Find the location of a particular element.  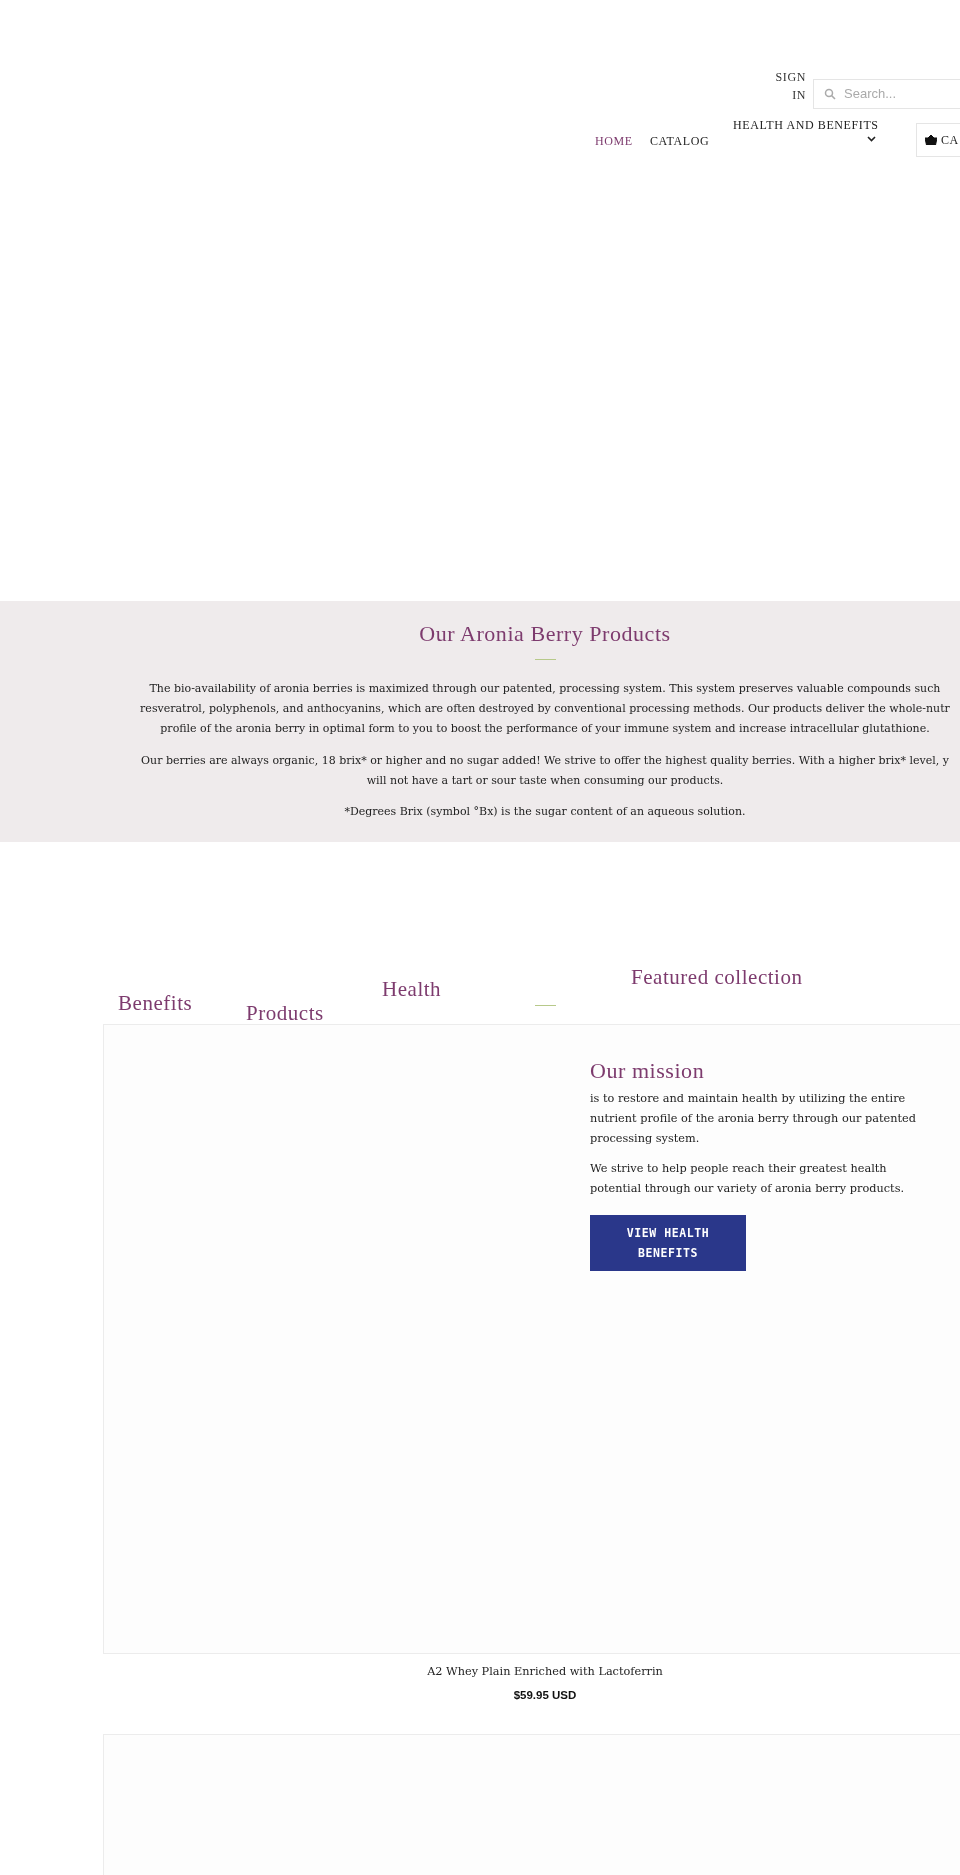

section-heading: Featured collection is located at coordinates (717, 977).